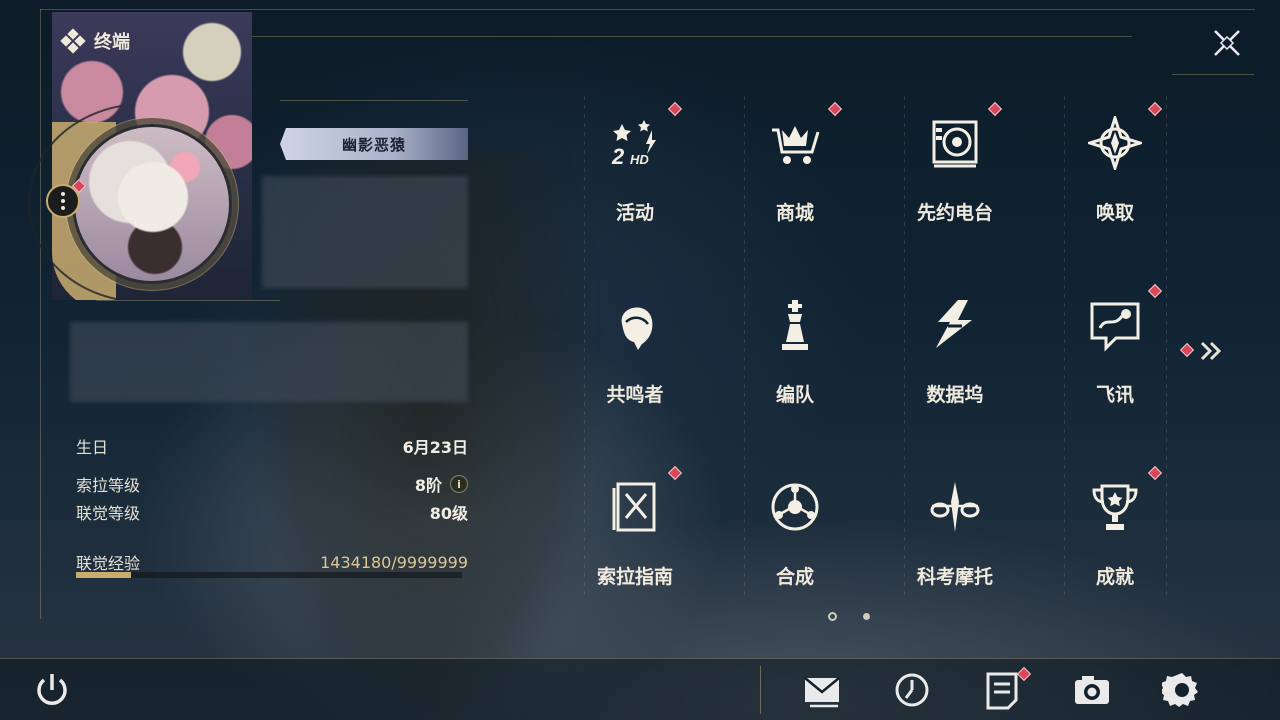 This screenshot has height=720, width=1280. Describe the element at coordinates (760, 690) in the screenshot. I see `bottom-divider` at that location.